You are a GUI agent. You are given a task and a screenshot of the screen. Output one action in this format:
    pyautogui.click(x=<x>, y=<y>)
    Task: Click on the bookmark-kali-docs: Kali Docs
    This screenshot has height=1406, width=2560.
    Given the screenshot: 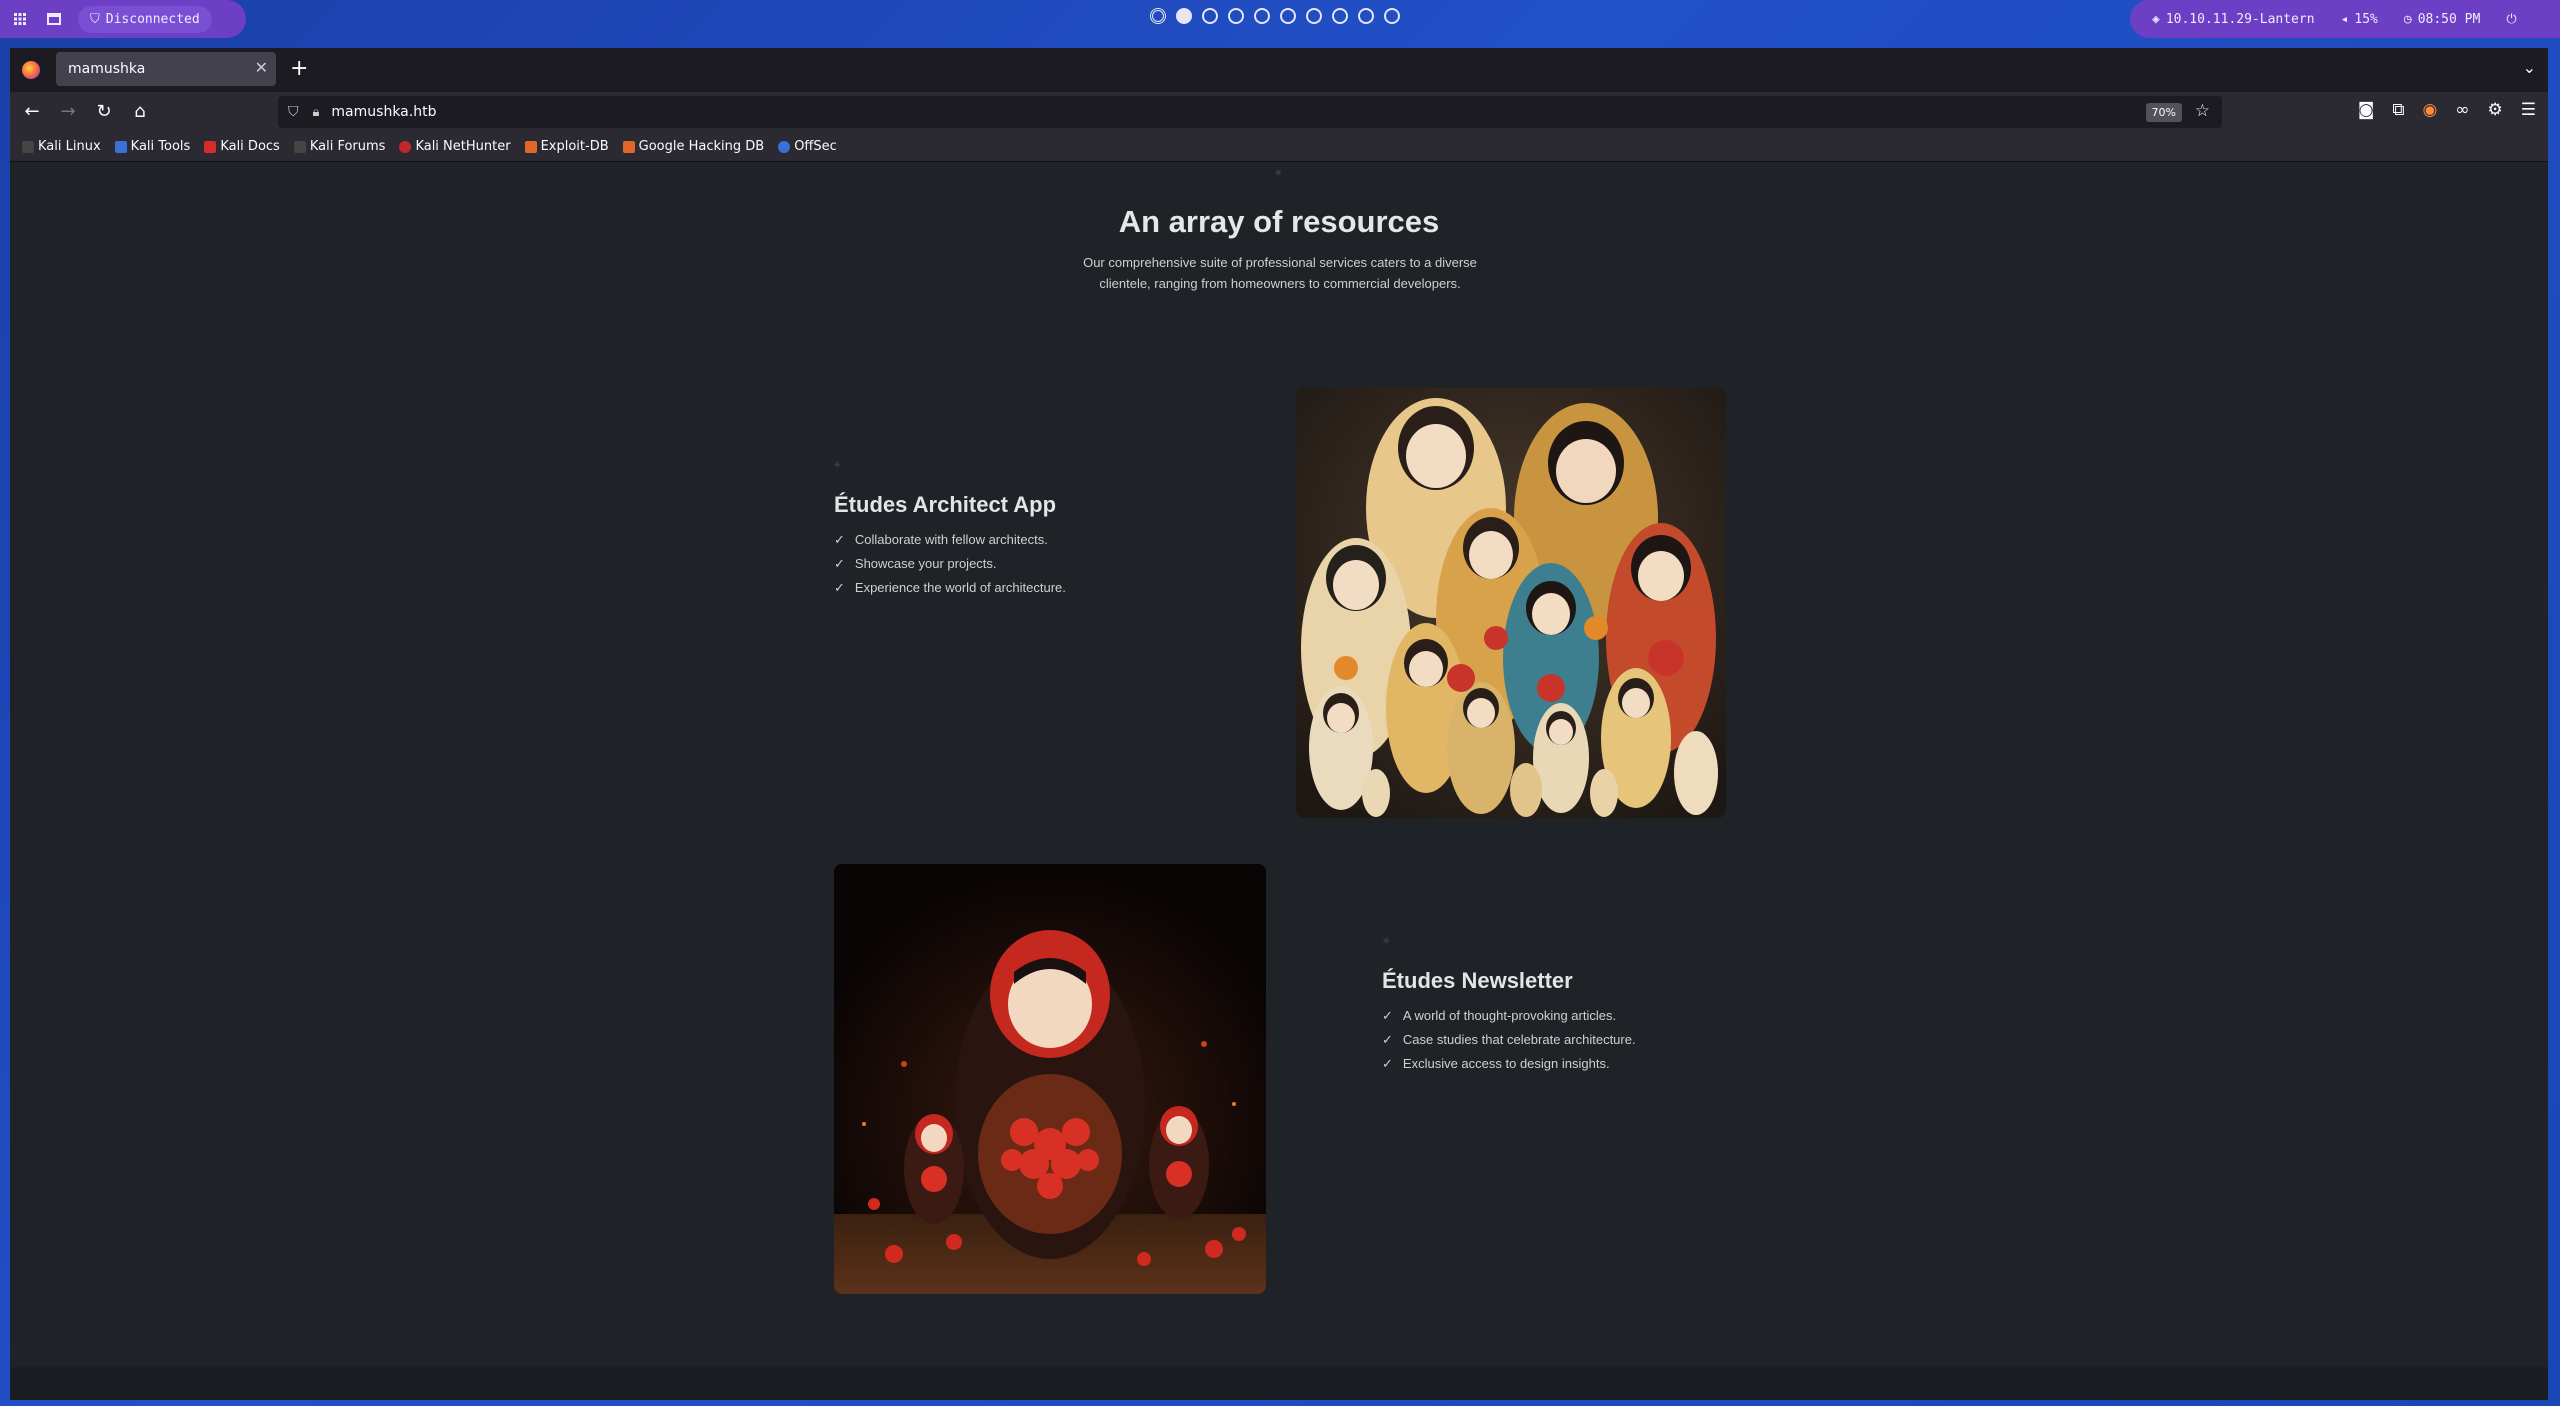 What is the action you would take?
    pyautogui.click(x=242, y=146)
    